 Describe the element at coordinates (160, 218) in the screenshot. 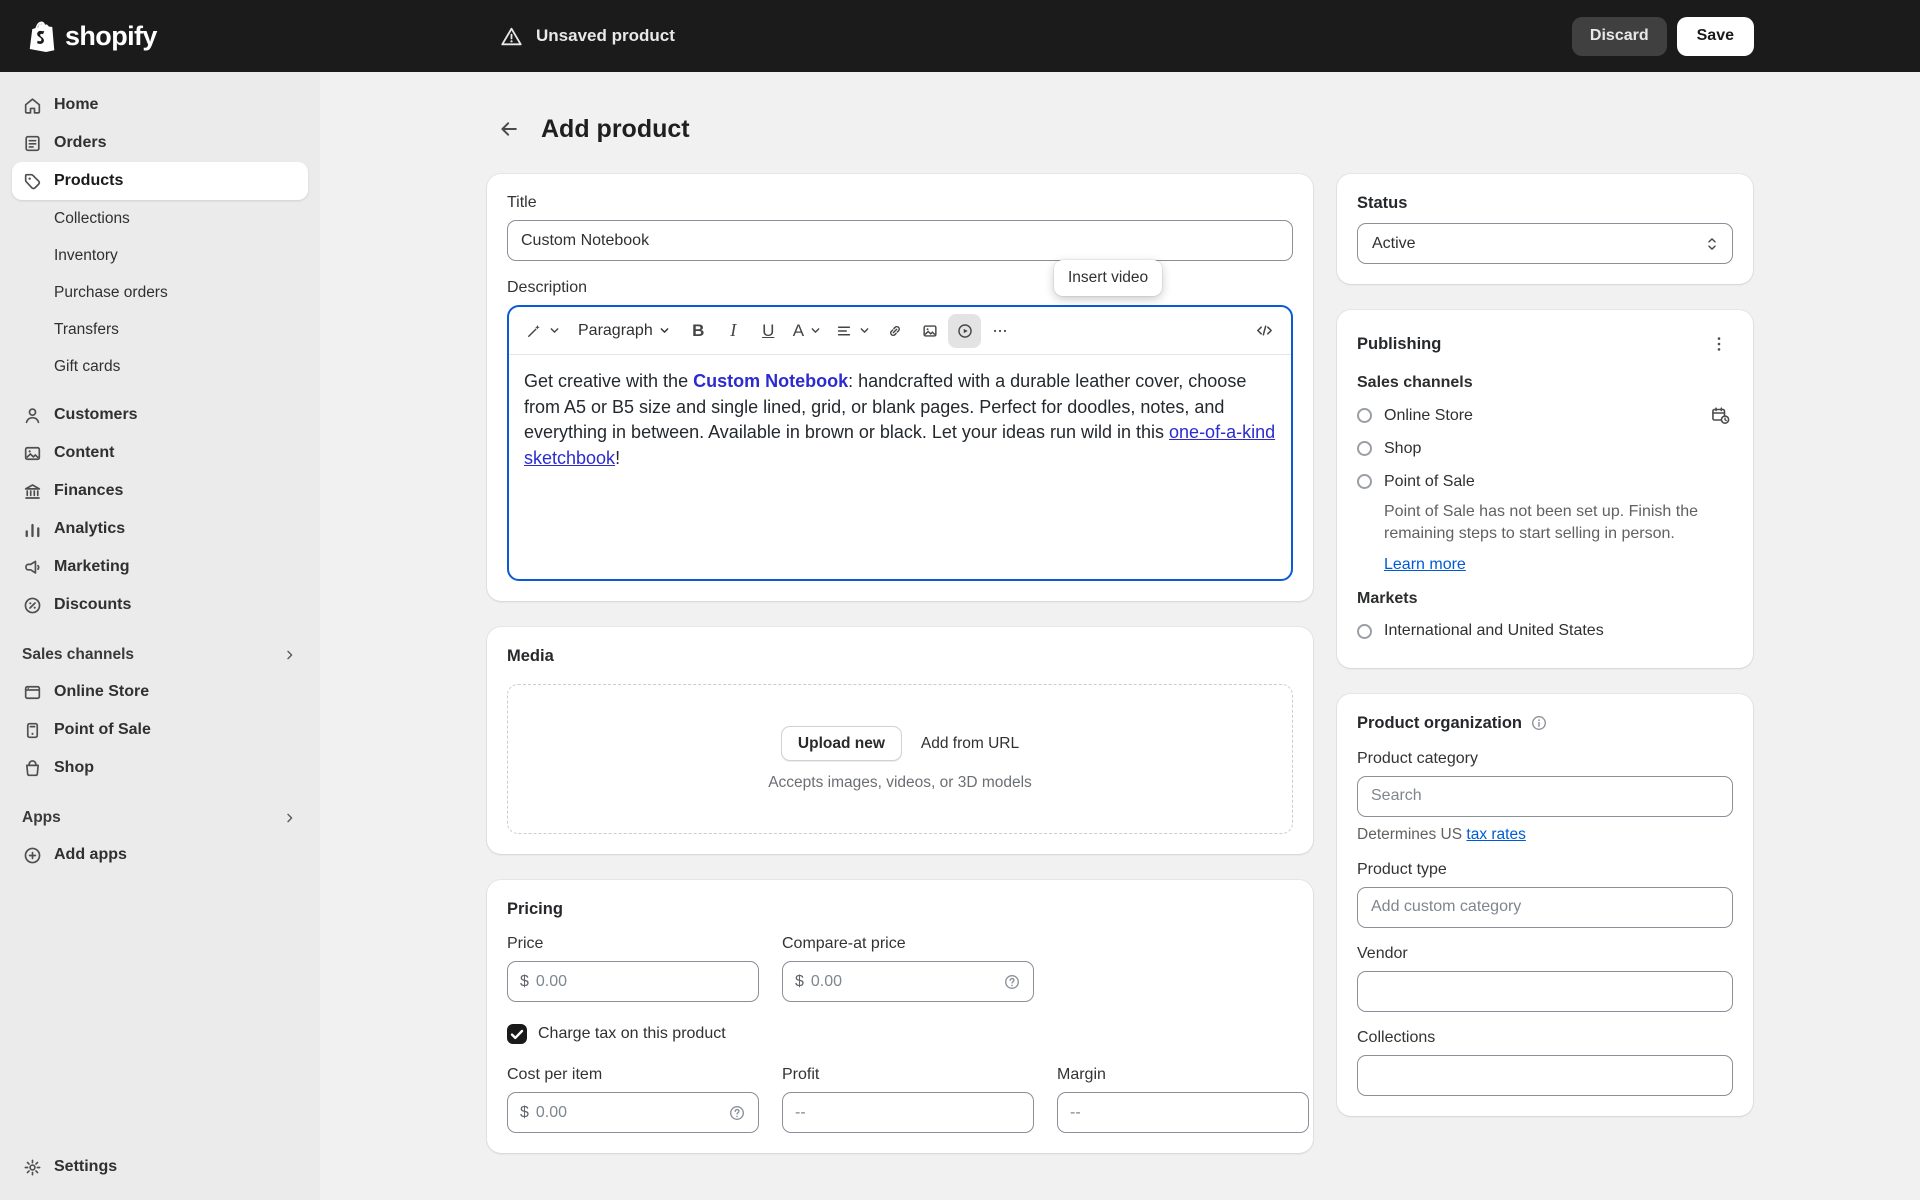

I see `sidebar-item-collections: Collections` at that location.